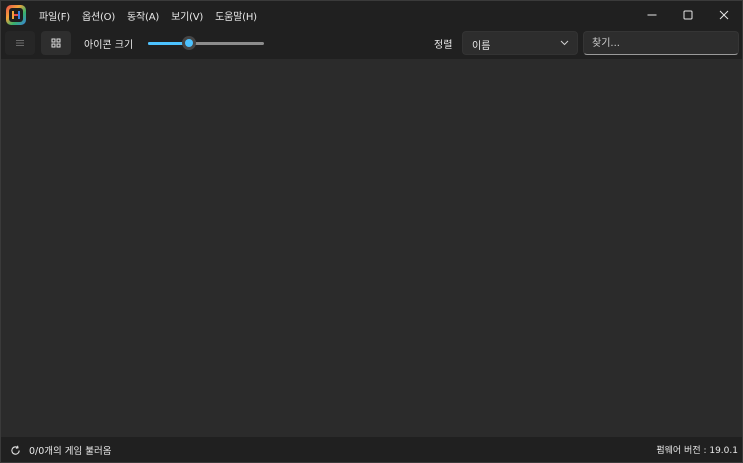 The width and height of the screenshot is (743, 463). What do you see at coordinates (58, 15) in the screenshot?
I see `menu-file: 파일(F)` at bounding box center [58, 15].